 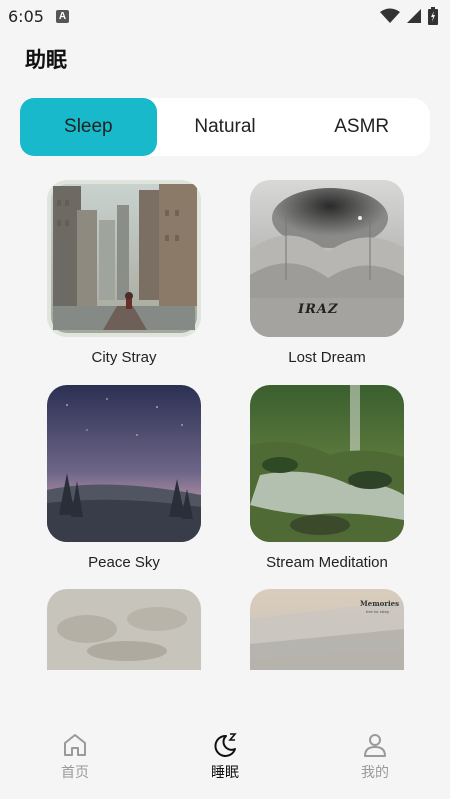 I want to click on tab-asmr: ASMR, so click(x=361, y=127).